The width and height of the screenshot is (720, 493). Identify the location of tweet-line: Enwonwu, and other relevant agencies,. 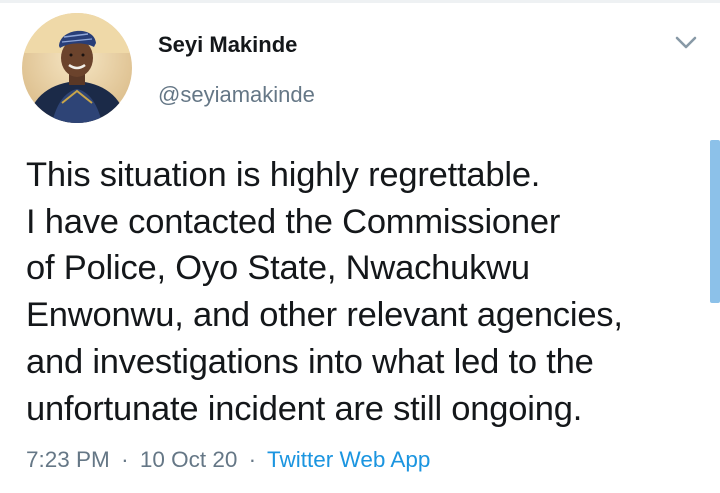
(324, 315).